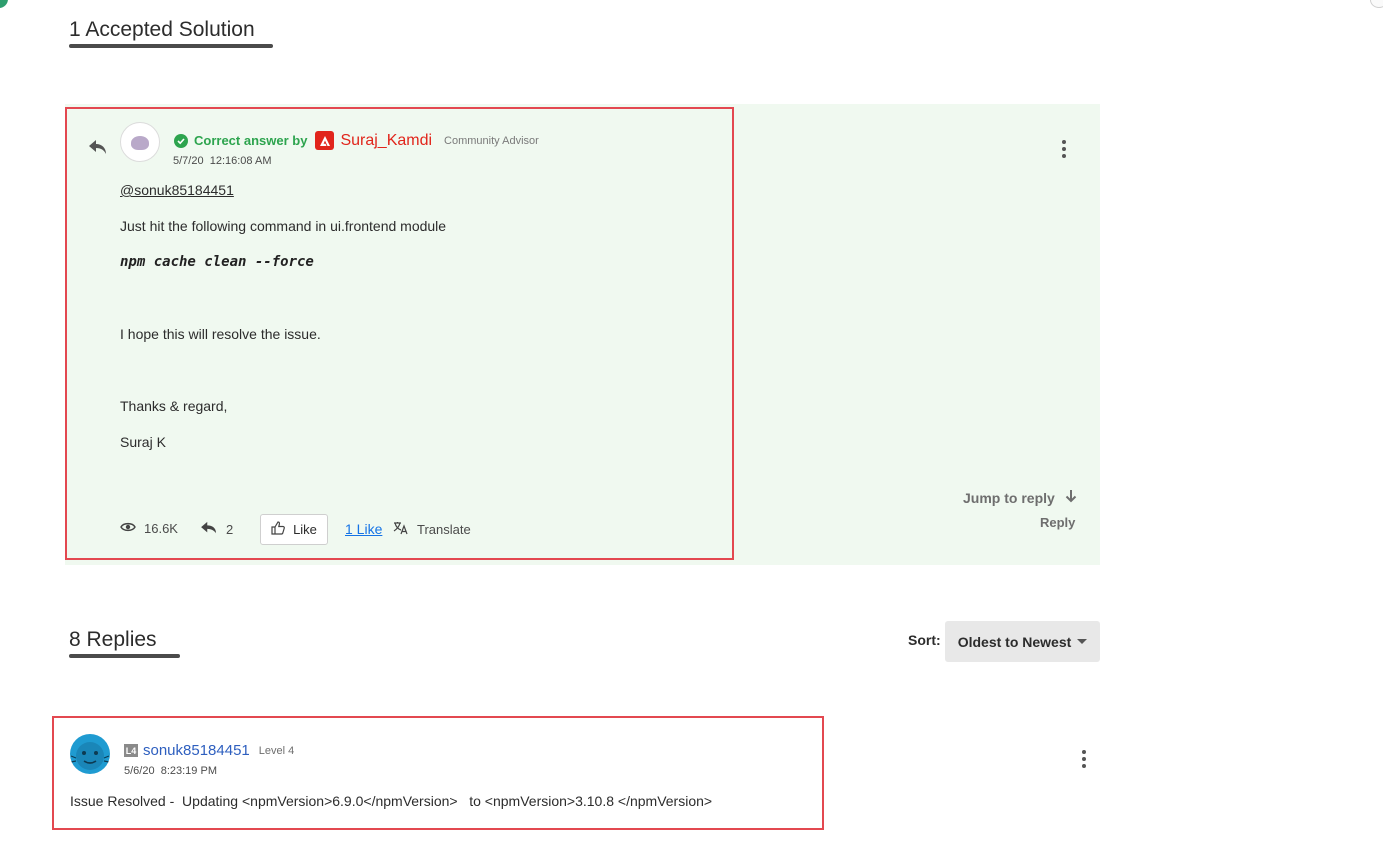  I want to click on eye-icon, so click(128, 528).